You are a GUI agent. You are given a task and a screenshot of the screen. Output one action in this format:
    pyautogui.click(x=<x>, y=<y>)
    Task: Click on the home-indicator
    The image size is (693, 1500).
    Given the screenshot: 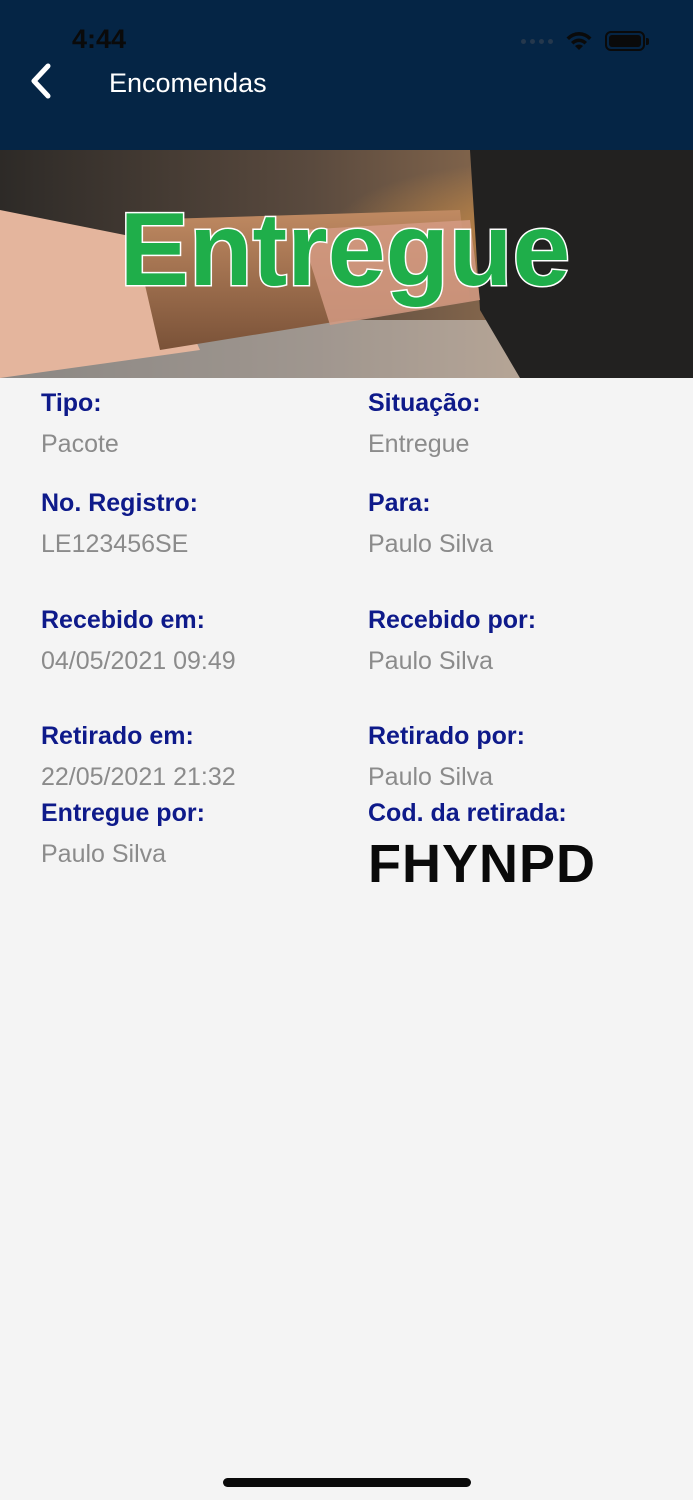 What is the action you would take?
    pyautogui.click(x=347, y=1482)
    